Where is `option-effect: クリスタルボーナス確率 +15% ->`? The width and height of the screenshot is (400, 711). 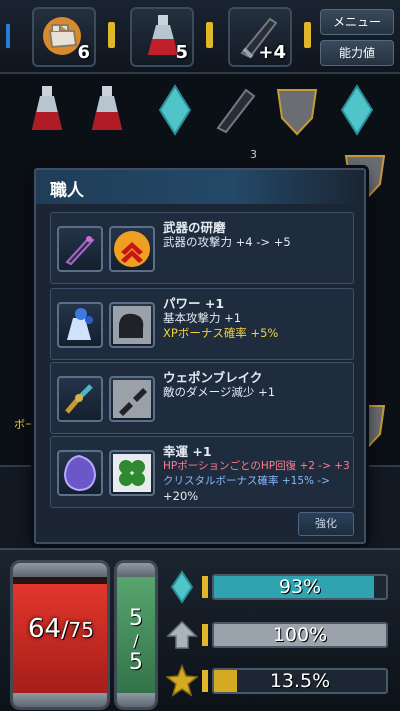
option-effect: クリスタルボーナス確率 +15% -> is located at coordinates (246, 481).